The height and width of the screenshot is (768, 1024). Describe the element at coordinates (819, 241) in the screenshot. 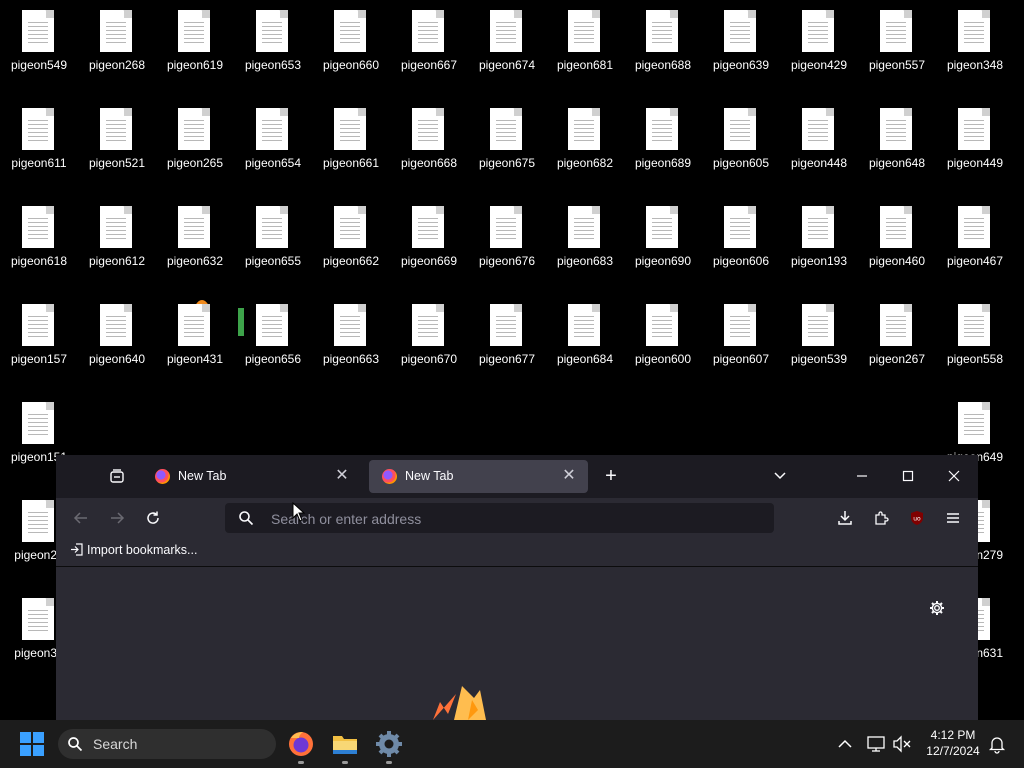

I see `desktop-file-icon: pigeon193` at that location.